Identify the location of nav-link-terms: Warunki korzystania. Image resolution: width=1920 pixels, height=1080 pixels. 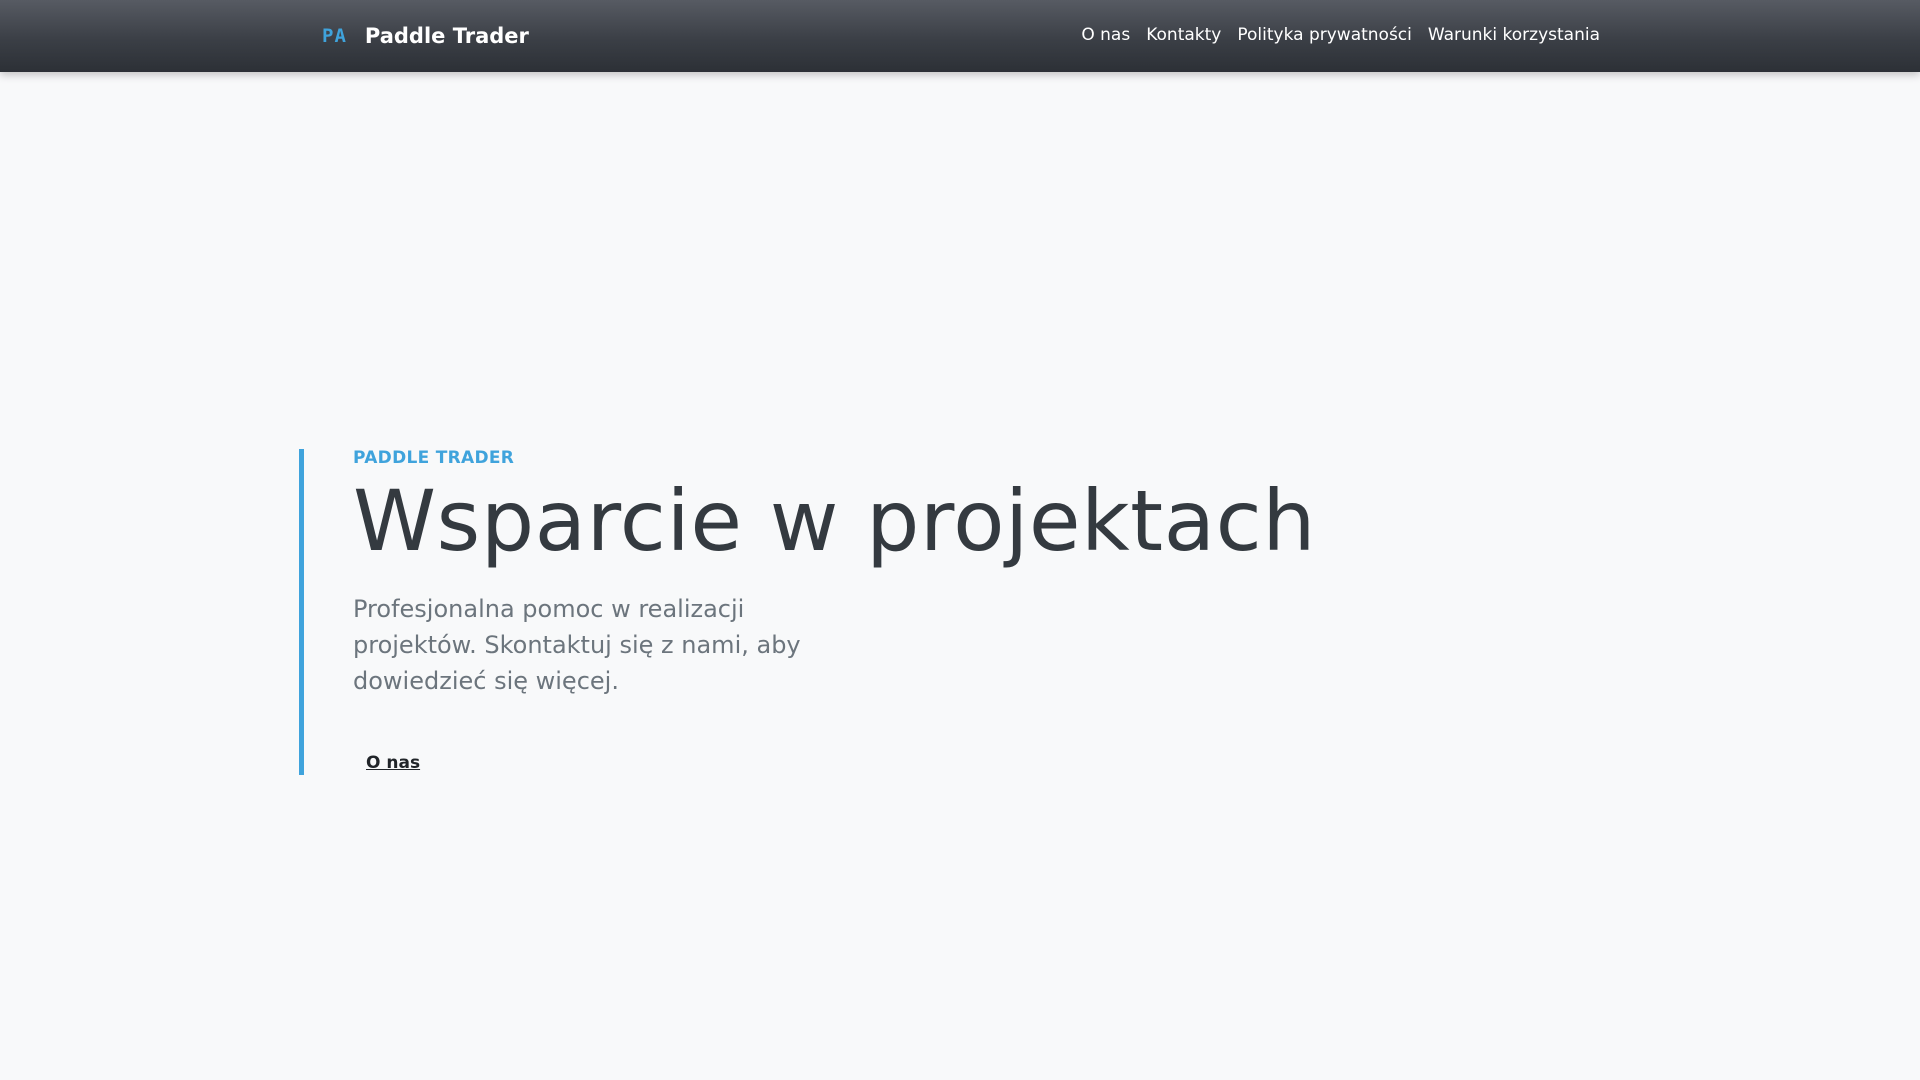
(1514, 35).